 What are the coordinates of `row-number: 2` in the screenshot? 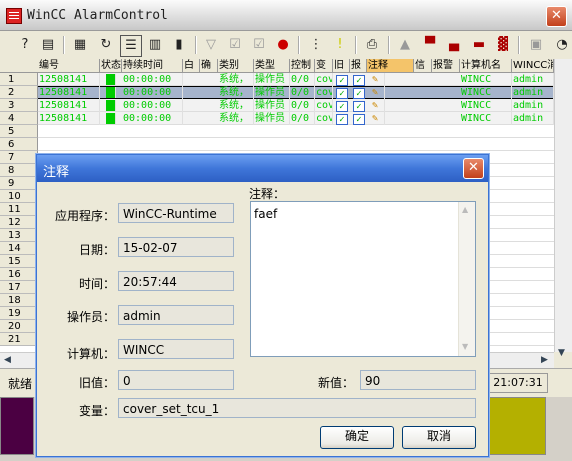 It's located at (19, 92).